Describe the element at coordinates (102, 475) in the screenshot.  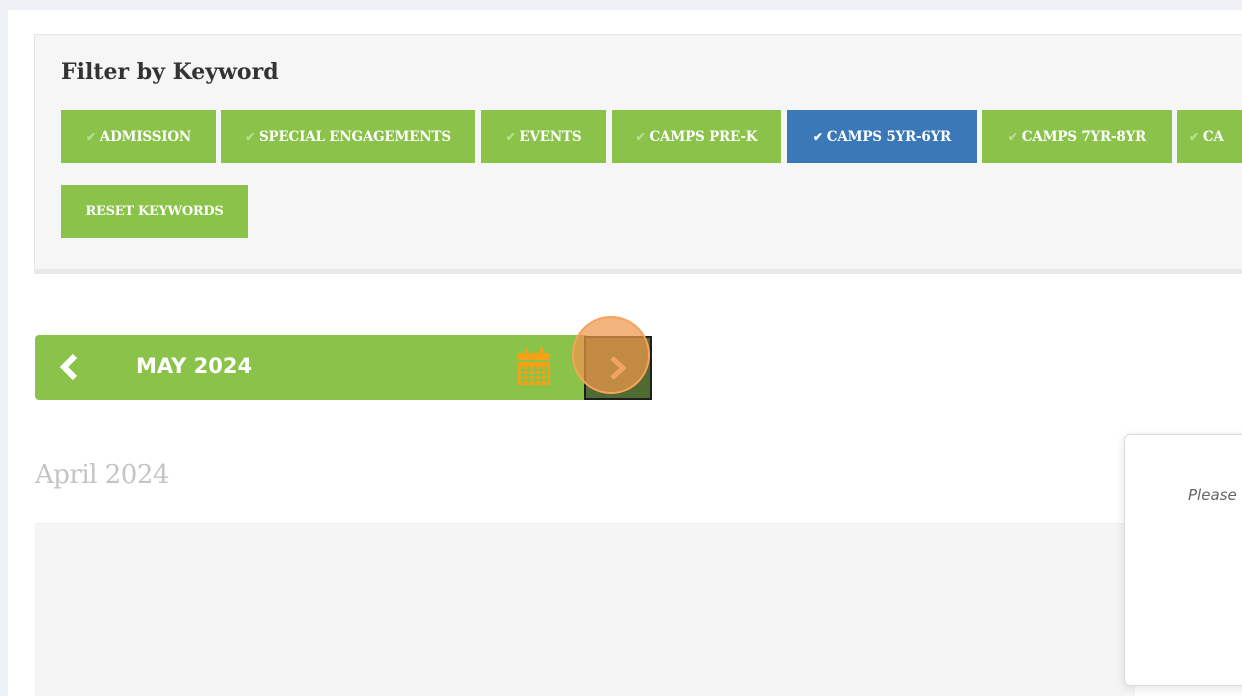
I see `section-month-heading: April 2024` at that location.